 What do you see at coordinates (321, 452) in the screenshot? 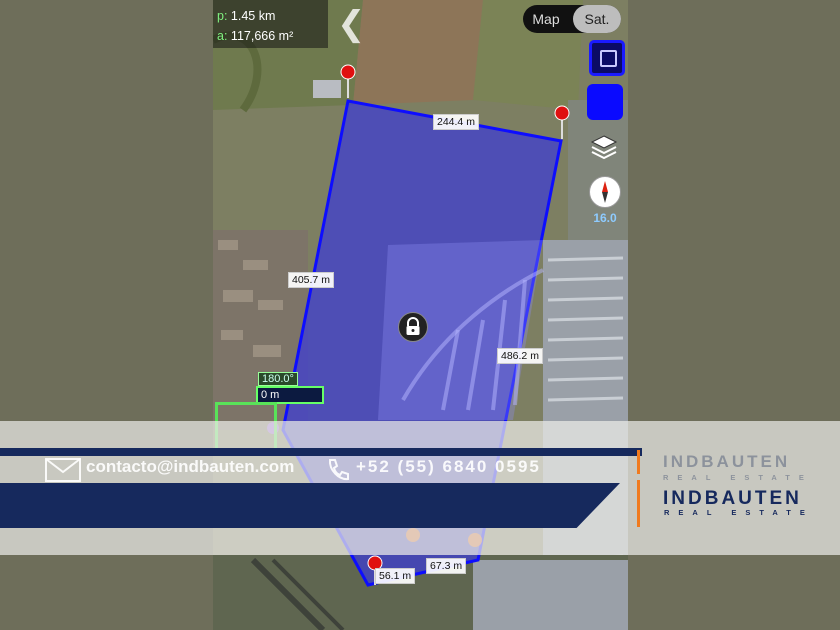
I see `banner-stripe` at bounding box center [321, 452].